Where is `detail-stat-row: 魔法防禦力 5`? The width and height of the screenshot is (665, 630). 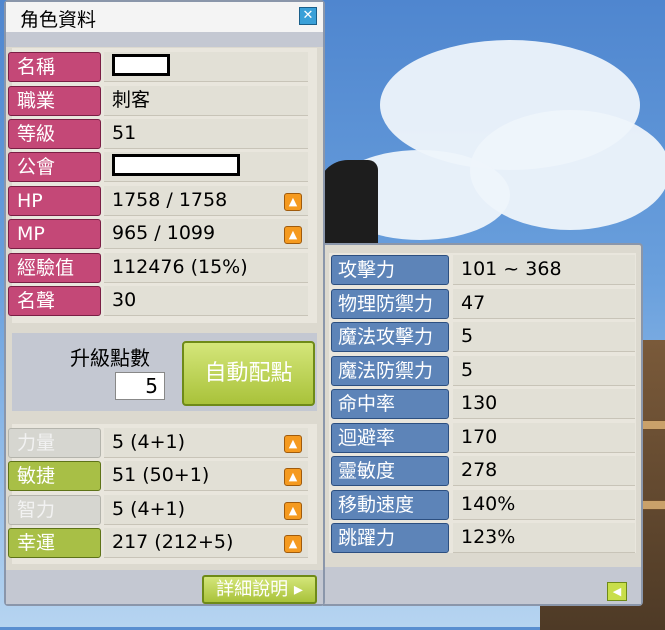 detail-stat-row: 魔法防禦力 5 is located at coordinates (483, 370).